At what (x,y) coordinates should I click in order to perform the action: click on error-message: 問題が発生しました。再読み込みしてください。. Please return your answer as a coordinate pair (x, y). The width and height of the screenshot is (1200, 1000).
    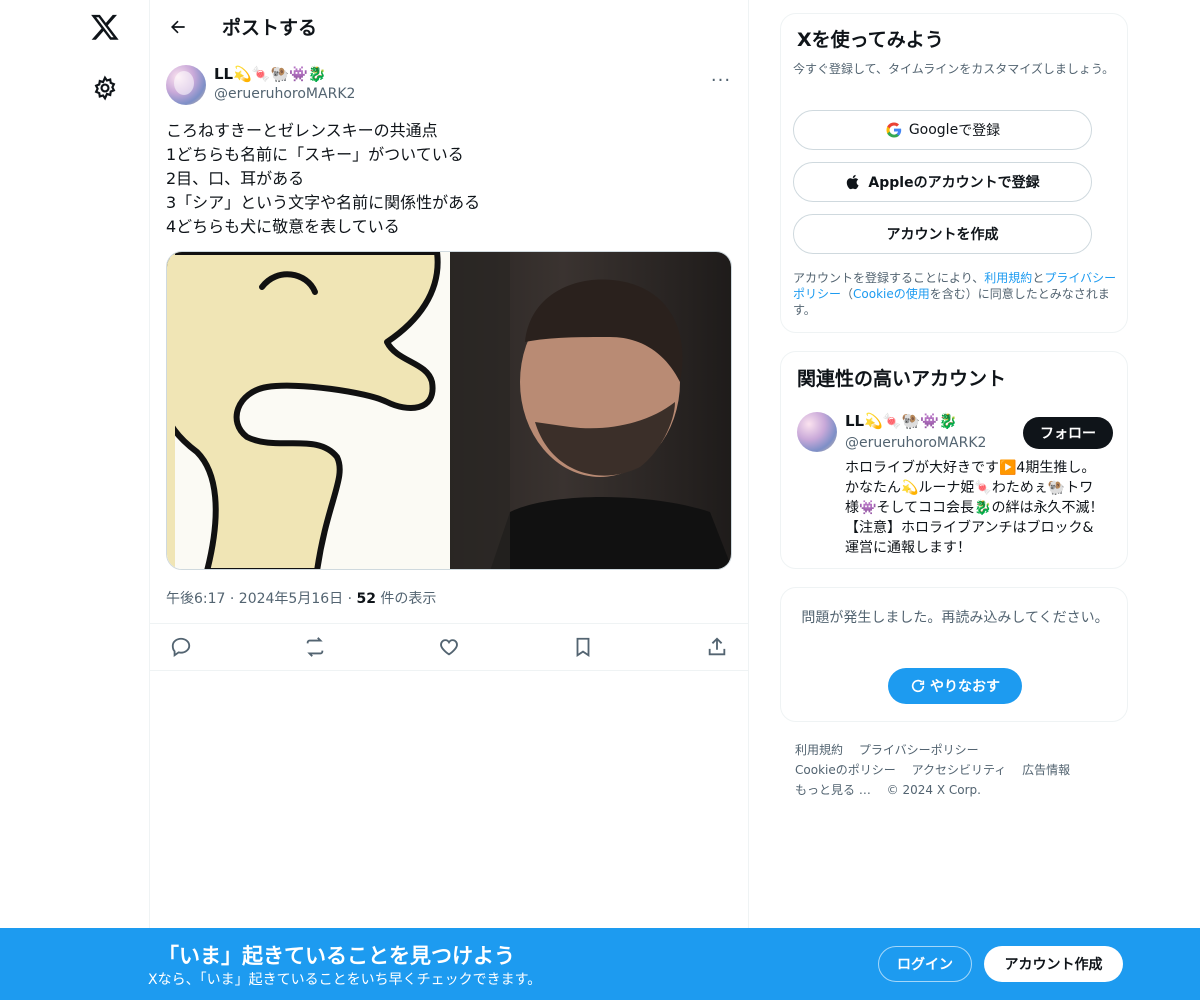
    Looking at the image, I should click on (955, 618).